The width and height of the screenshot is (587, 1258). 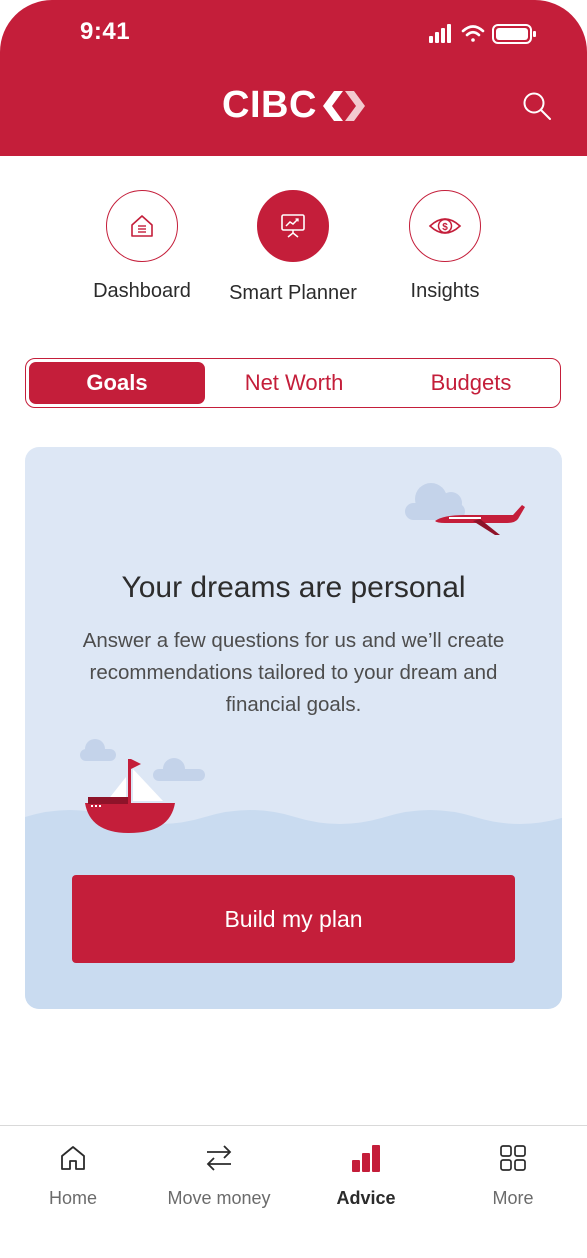 What do you see at coordinates (440, 33) in the screenshot?
I see `cellular-signal-icon` at bounding box center [440, 33].